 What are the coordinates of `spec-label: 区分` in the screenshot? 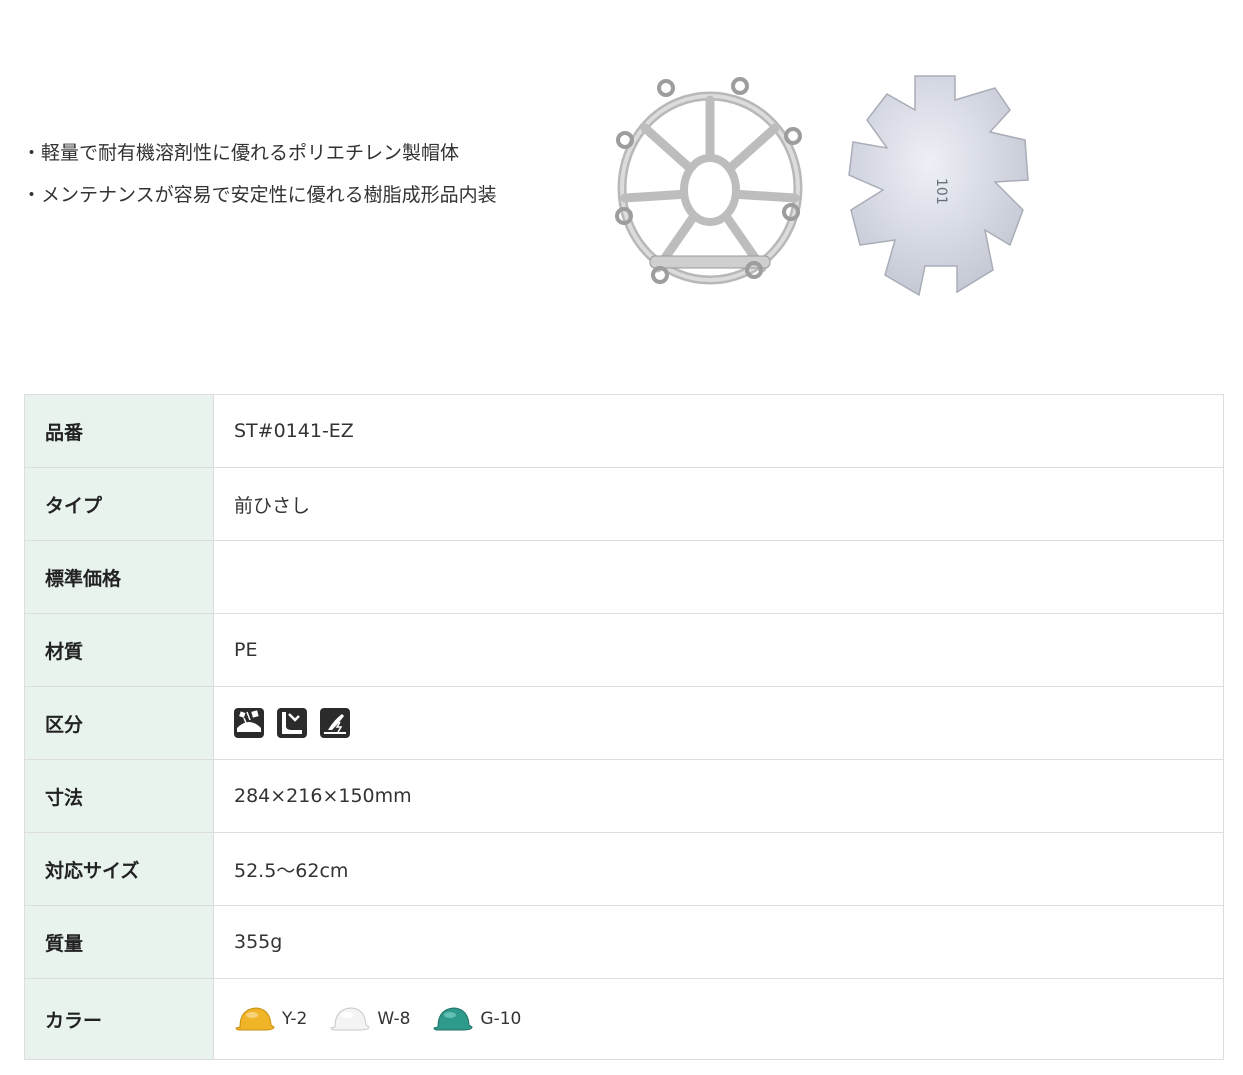 It's located at (119, 723).